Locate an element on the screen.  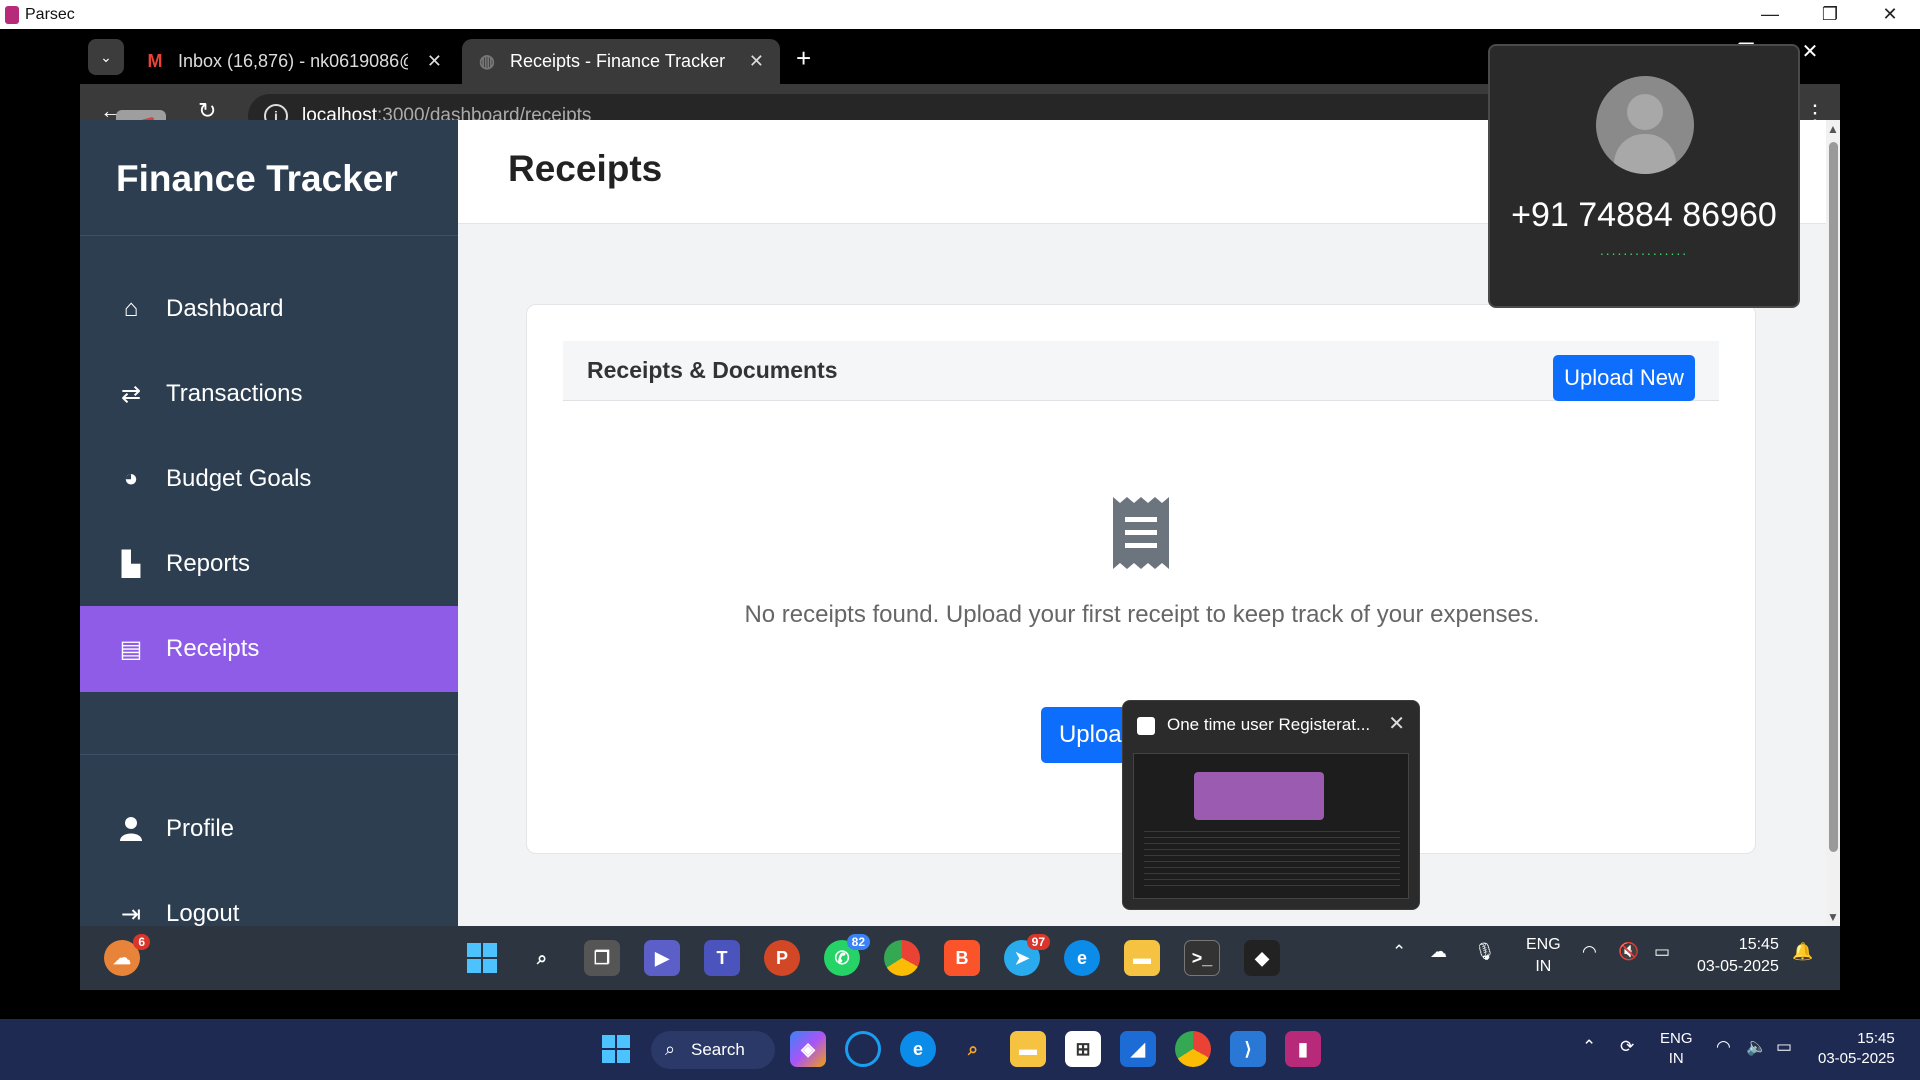
notification-icon: 🔔 is located at coordinates (1802, 952).